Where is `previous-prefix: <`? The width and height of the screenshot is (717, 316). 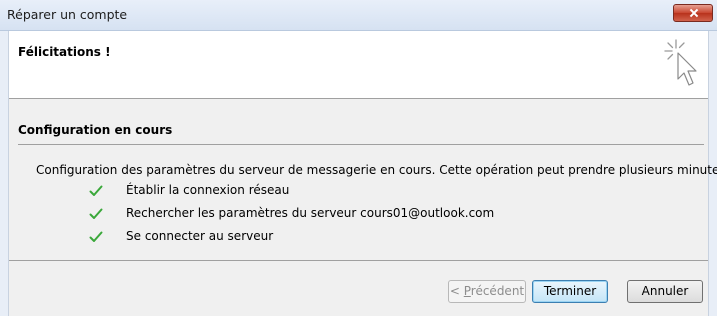
previous-prefix: < is located at coordinates (456, 291).